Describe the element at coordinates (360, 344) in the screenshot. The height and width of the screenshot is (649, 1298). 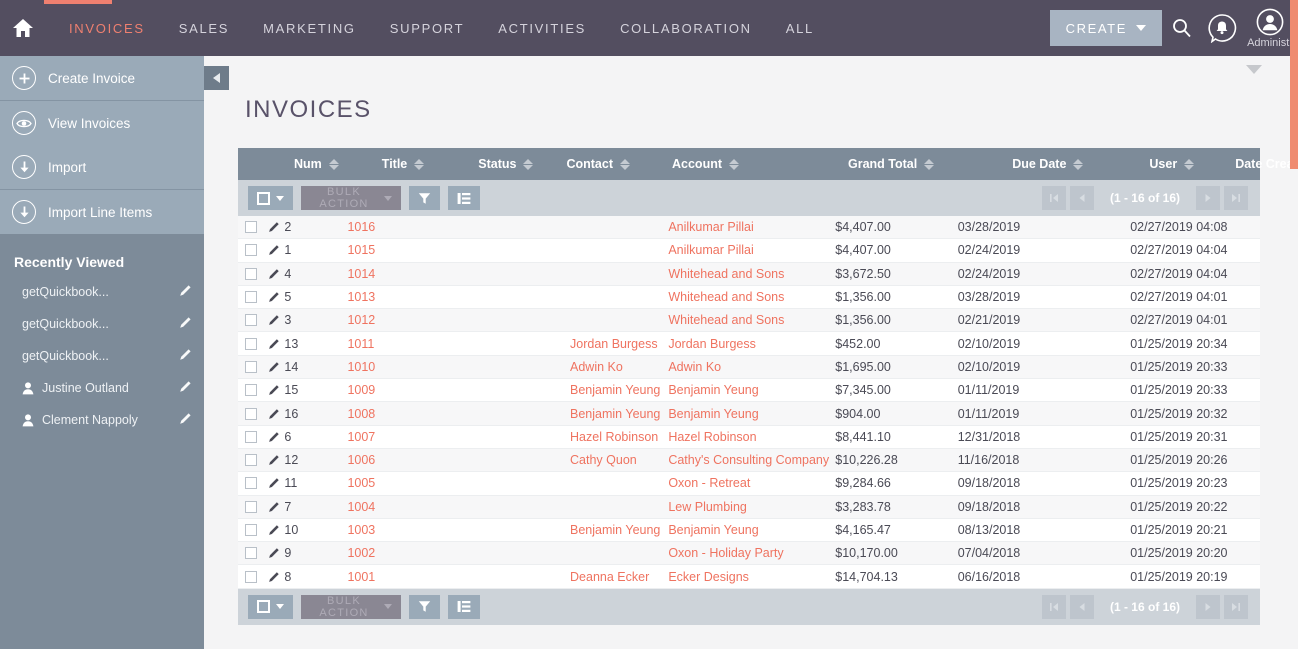
I see `invoice-title-link: 1011` at that location.